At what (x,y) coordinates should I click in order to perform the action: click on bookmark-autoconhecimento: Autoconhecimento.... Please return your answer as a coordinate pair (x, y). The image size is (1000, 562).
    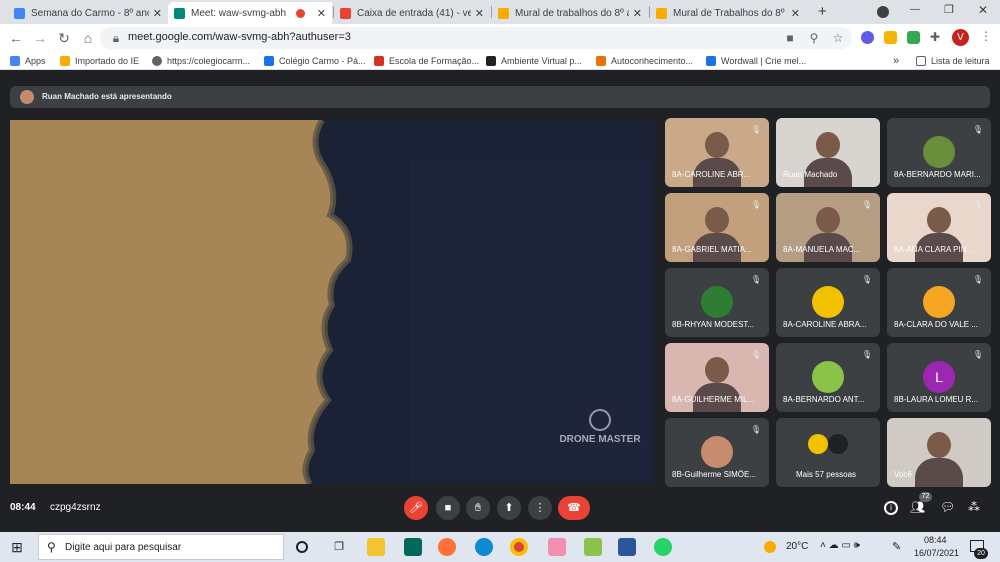
    Looking at the image, I should click on (644, 61).